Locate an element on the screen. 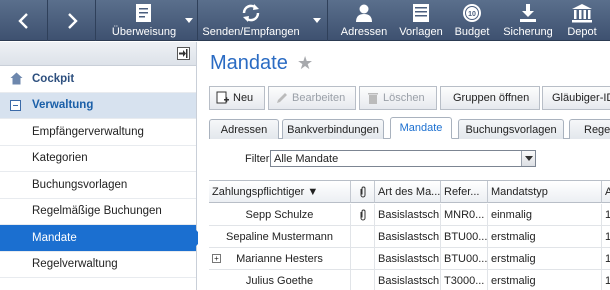 The height and width of the screenshot is (290, 610). chevron-down-icon is located at coordinates (528, 158).